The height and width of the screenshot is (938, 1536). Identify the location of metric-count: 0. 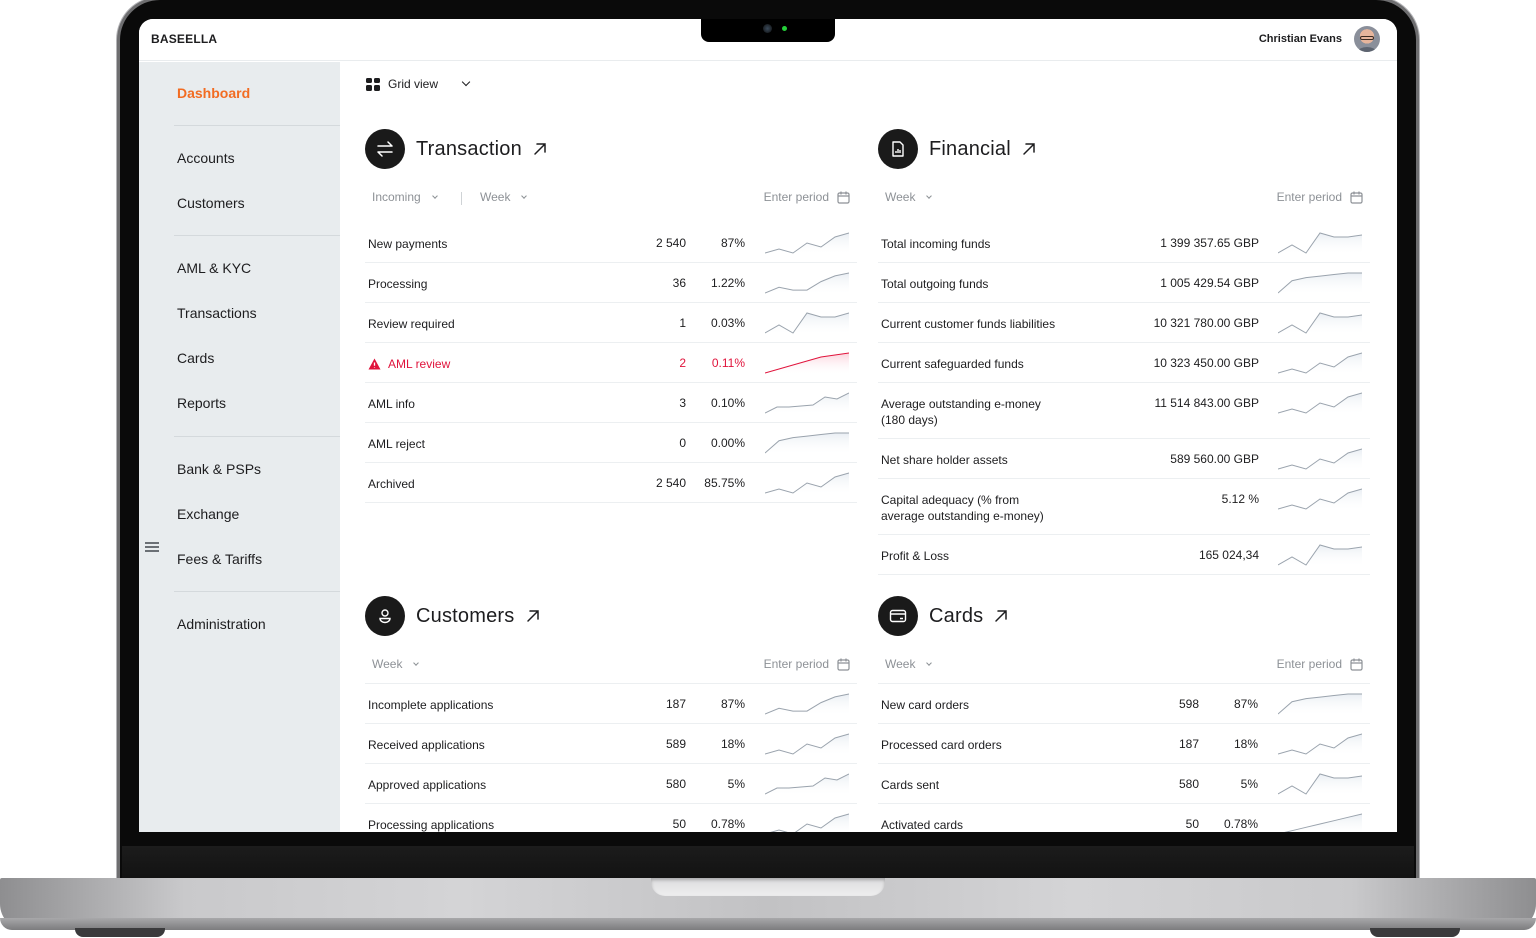
(682, 443).